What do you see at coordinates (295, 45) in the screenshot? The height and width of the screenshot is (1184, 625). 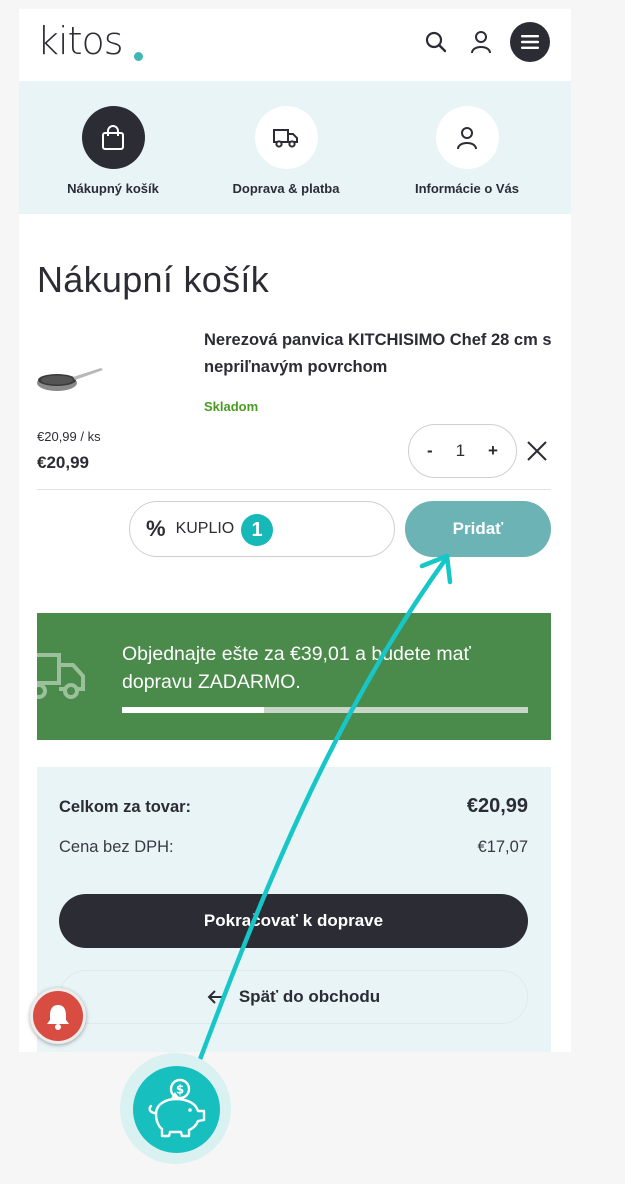 I see `site-header: kitos` at bounding box center [295, 45].